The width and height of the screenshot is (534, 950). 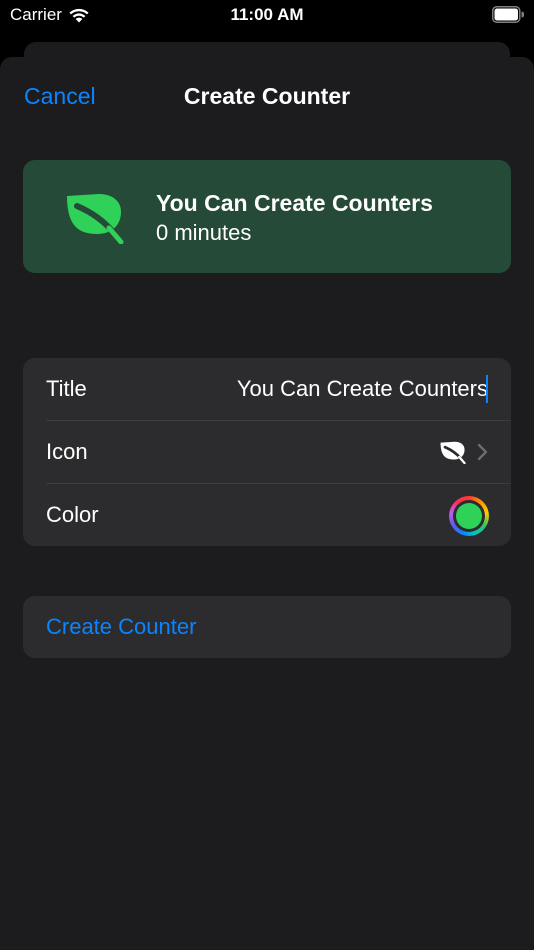 I want to click on title-input, so click(x=323, y=389).